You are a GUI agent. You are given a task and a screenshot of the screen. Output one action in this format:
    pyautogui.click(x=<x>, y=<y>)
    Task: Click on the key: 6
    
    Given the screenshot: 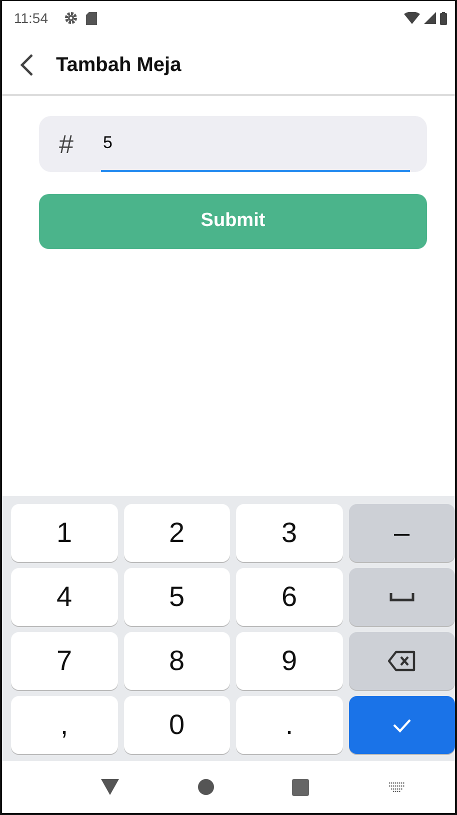 What is the action you would take?
    pyautogui.click(x=289, y=597)
    